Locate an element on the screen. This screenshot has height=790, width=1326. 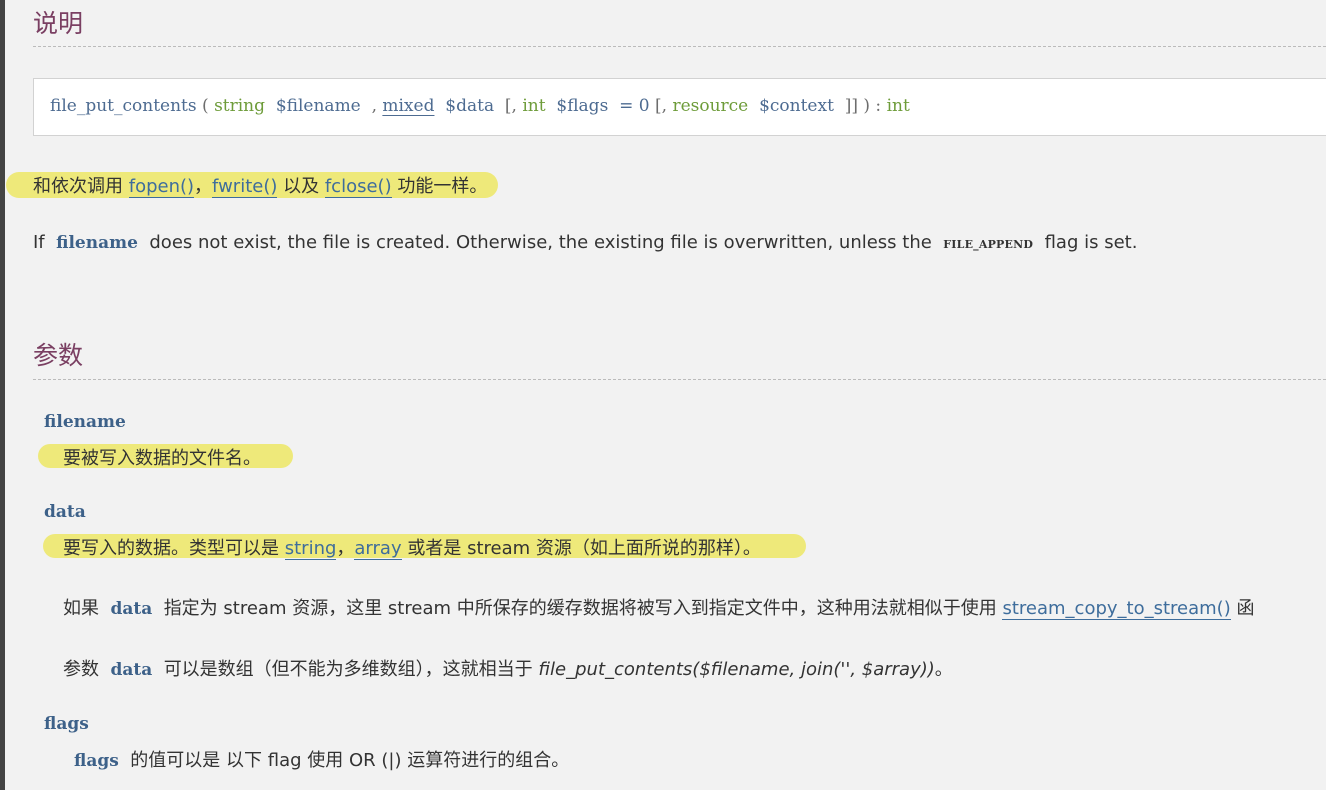
section-heading-parameters: 参数 is located at coordinates (58, 355).